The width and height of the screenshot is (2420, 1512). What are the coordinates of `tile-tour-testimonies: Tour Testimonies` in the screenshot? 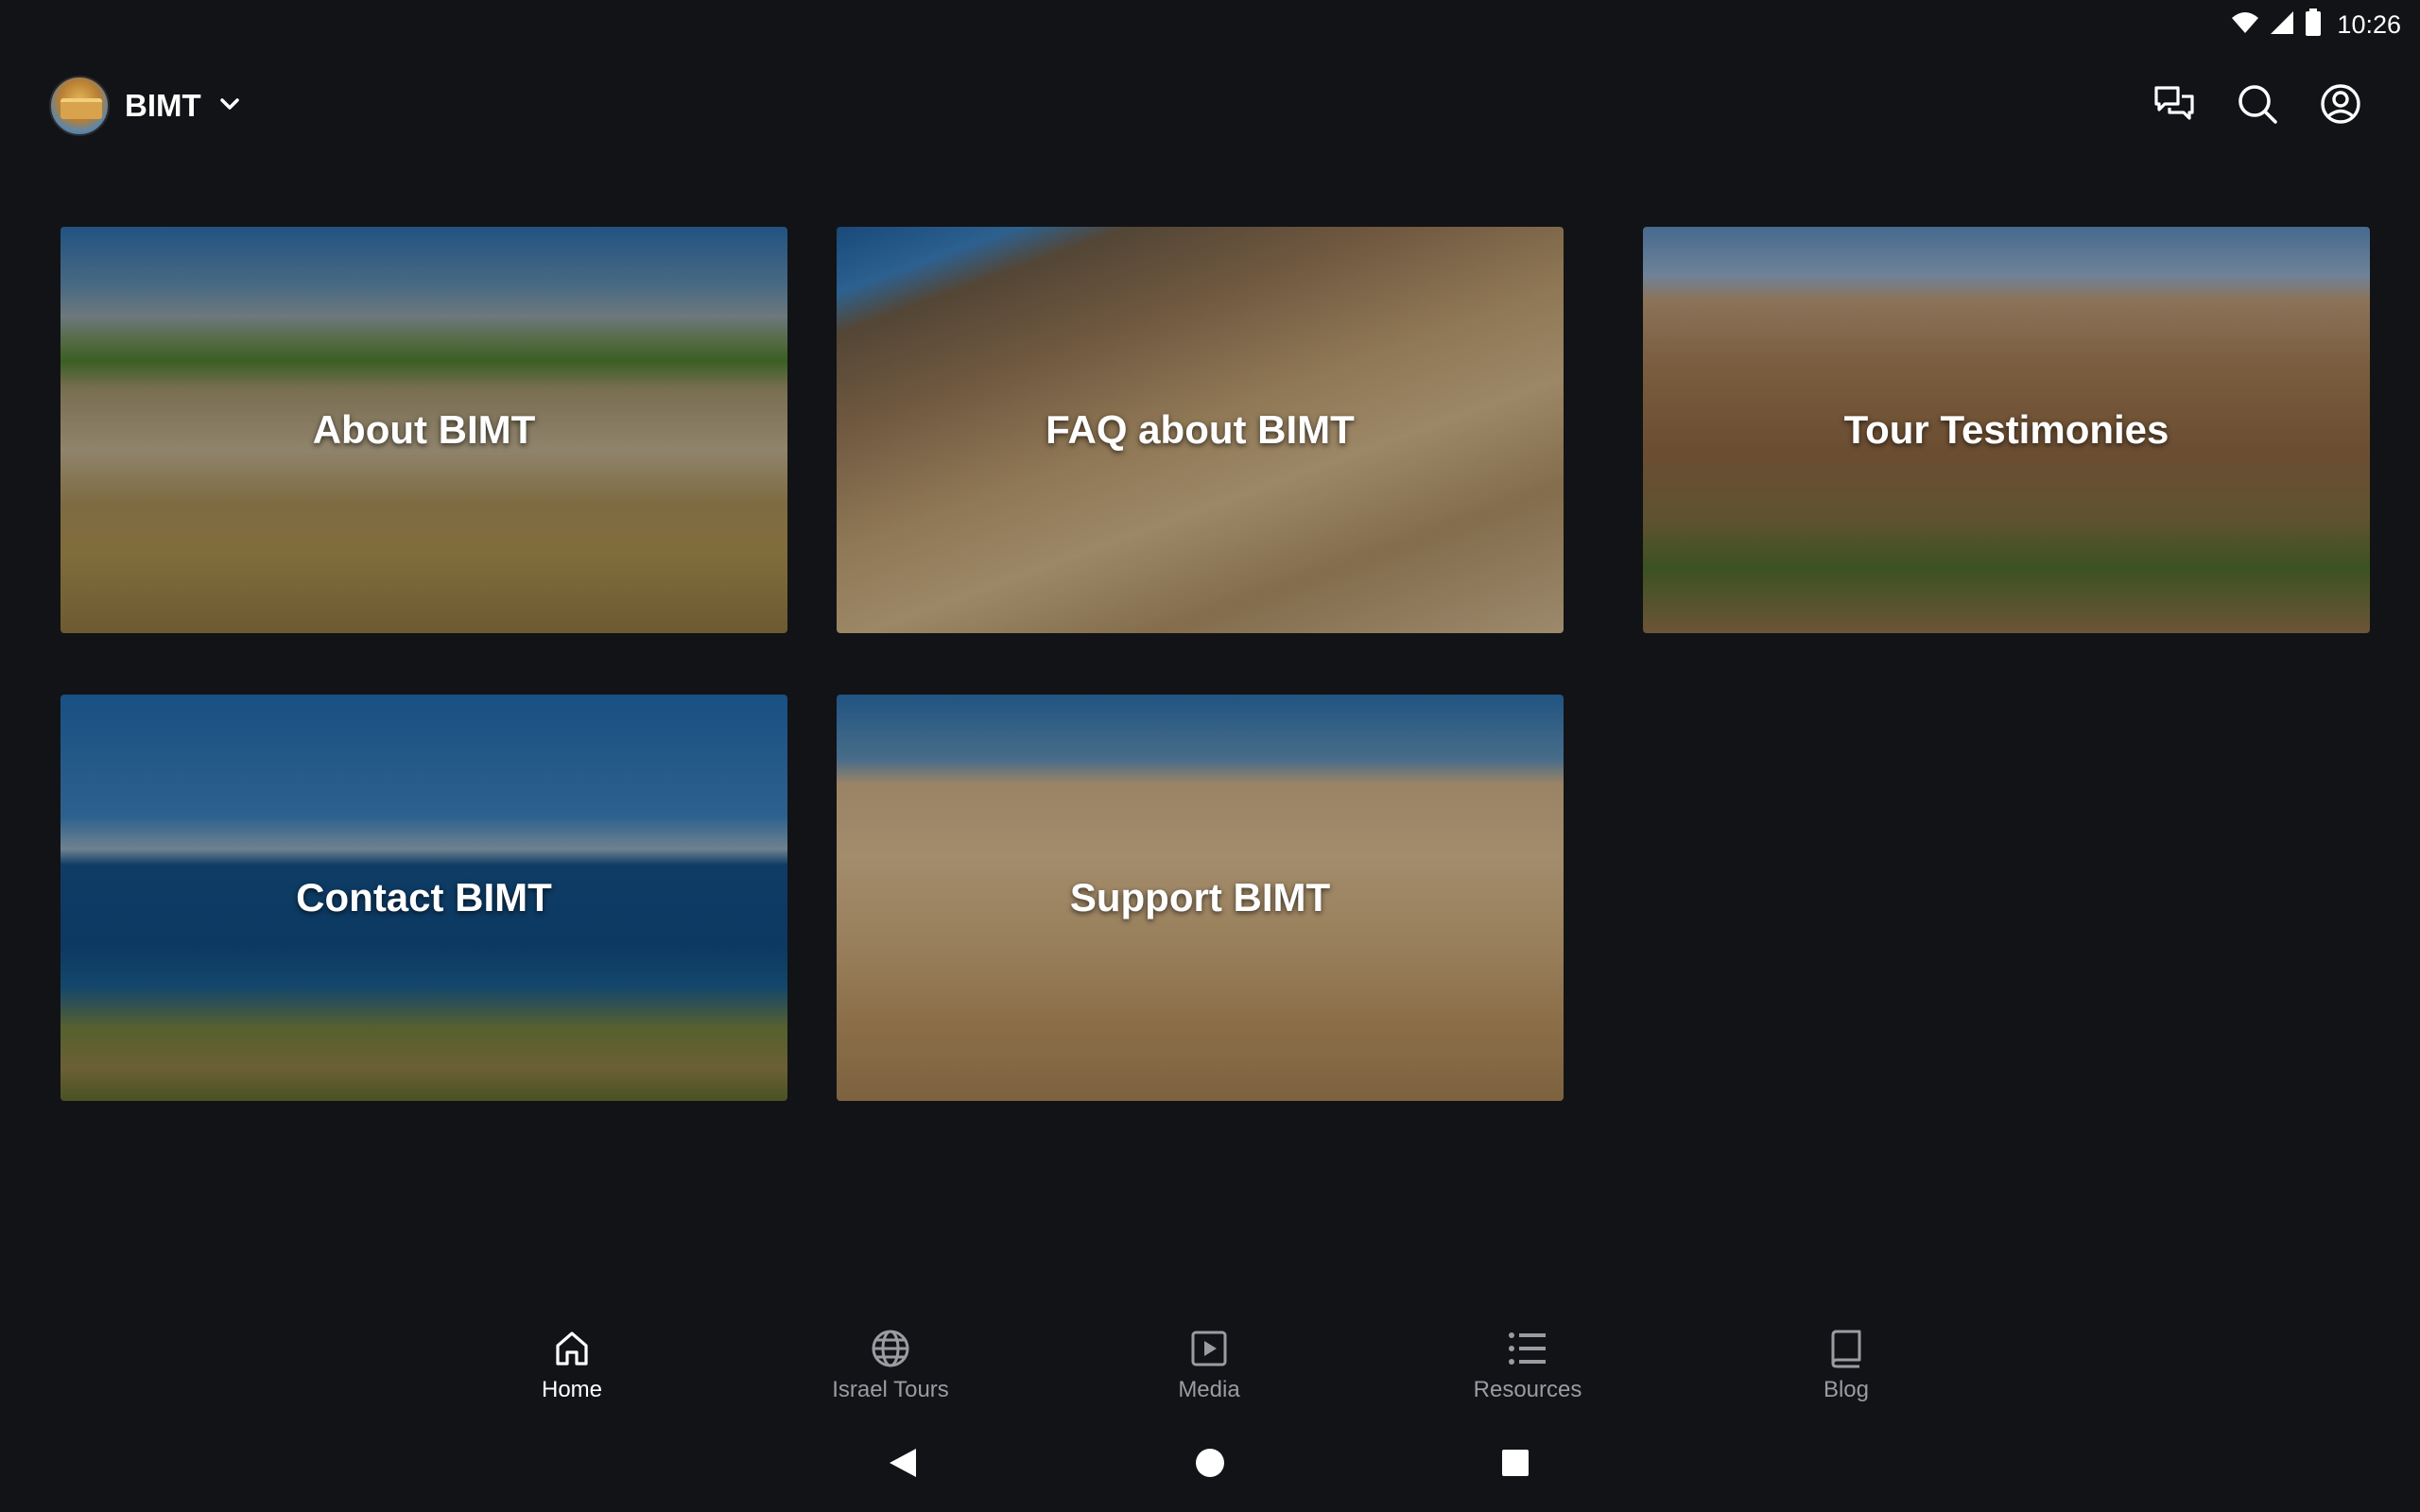 It's located at (2007, 430).